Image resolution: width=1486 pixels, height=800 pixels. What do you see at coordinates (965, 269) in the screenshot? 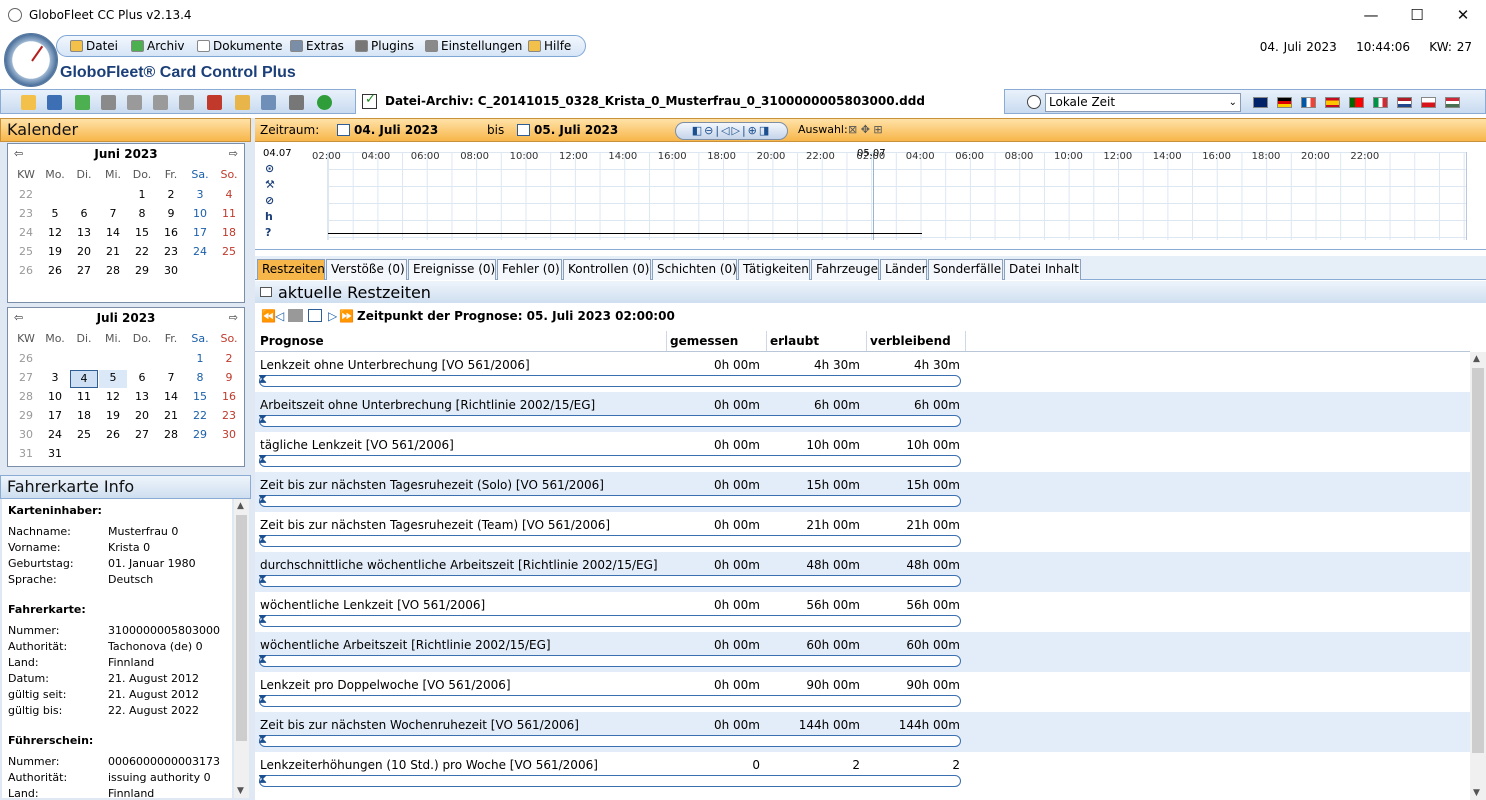
I see `tab-9: Sonderfälle` at bounding box center [965, 269].